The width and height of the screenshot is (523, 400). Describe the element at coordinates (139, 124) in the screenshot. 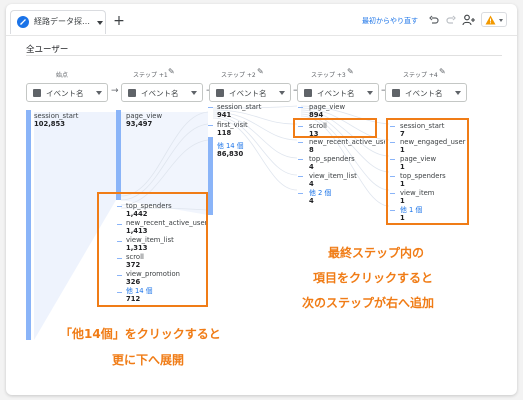

I see `node-value: 93,497` at that location.